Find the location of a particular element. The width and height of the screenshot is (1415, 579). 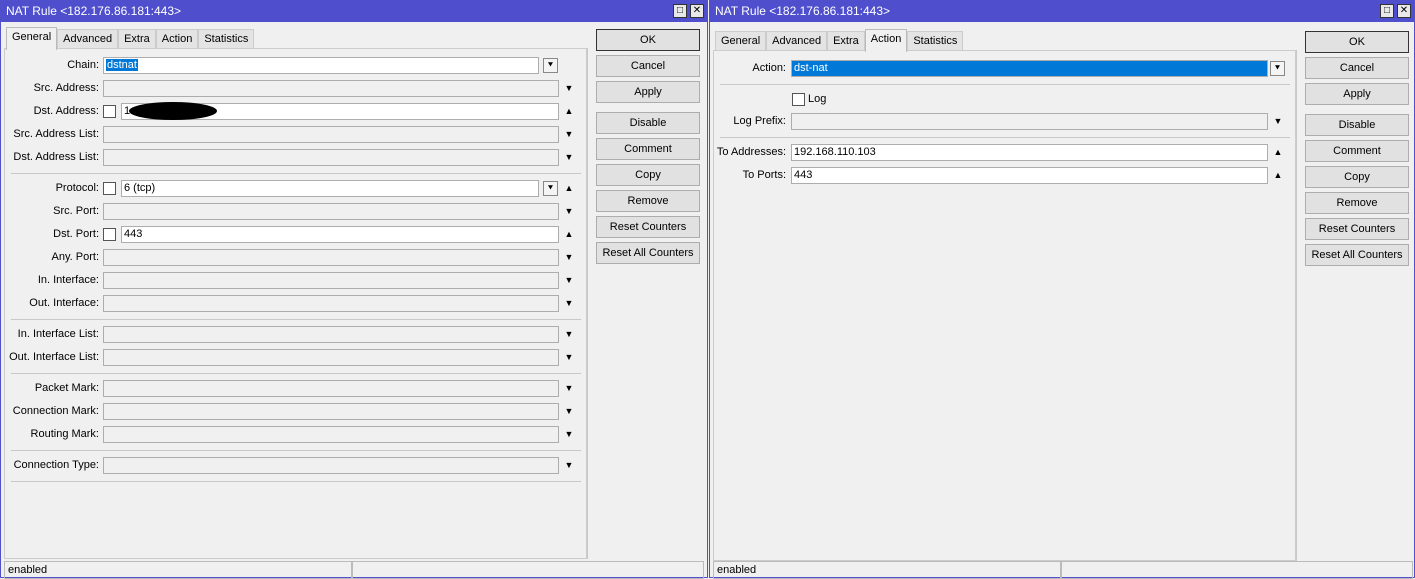

field-label: Any. Port: is located at coordinates (75, 257).